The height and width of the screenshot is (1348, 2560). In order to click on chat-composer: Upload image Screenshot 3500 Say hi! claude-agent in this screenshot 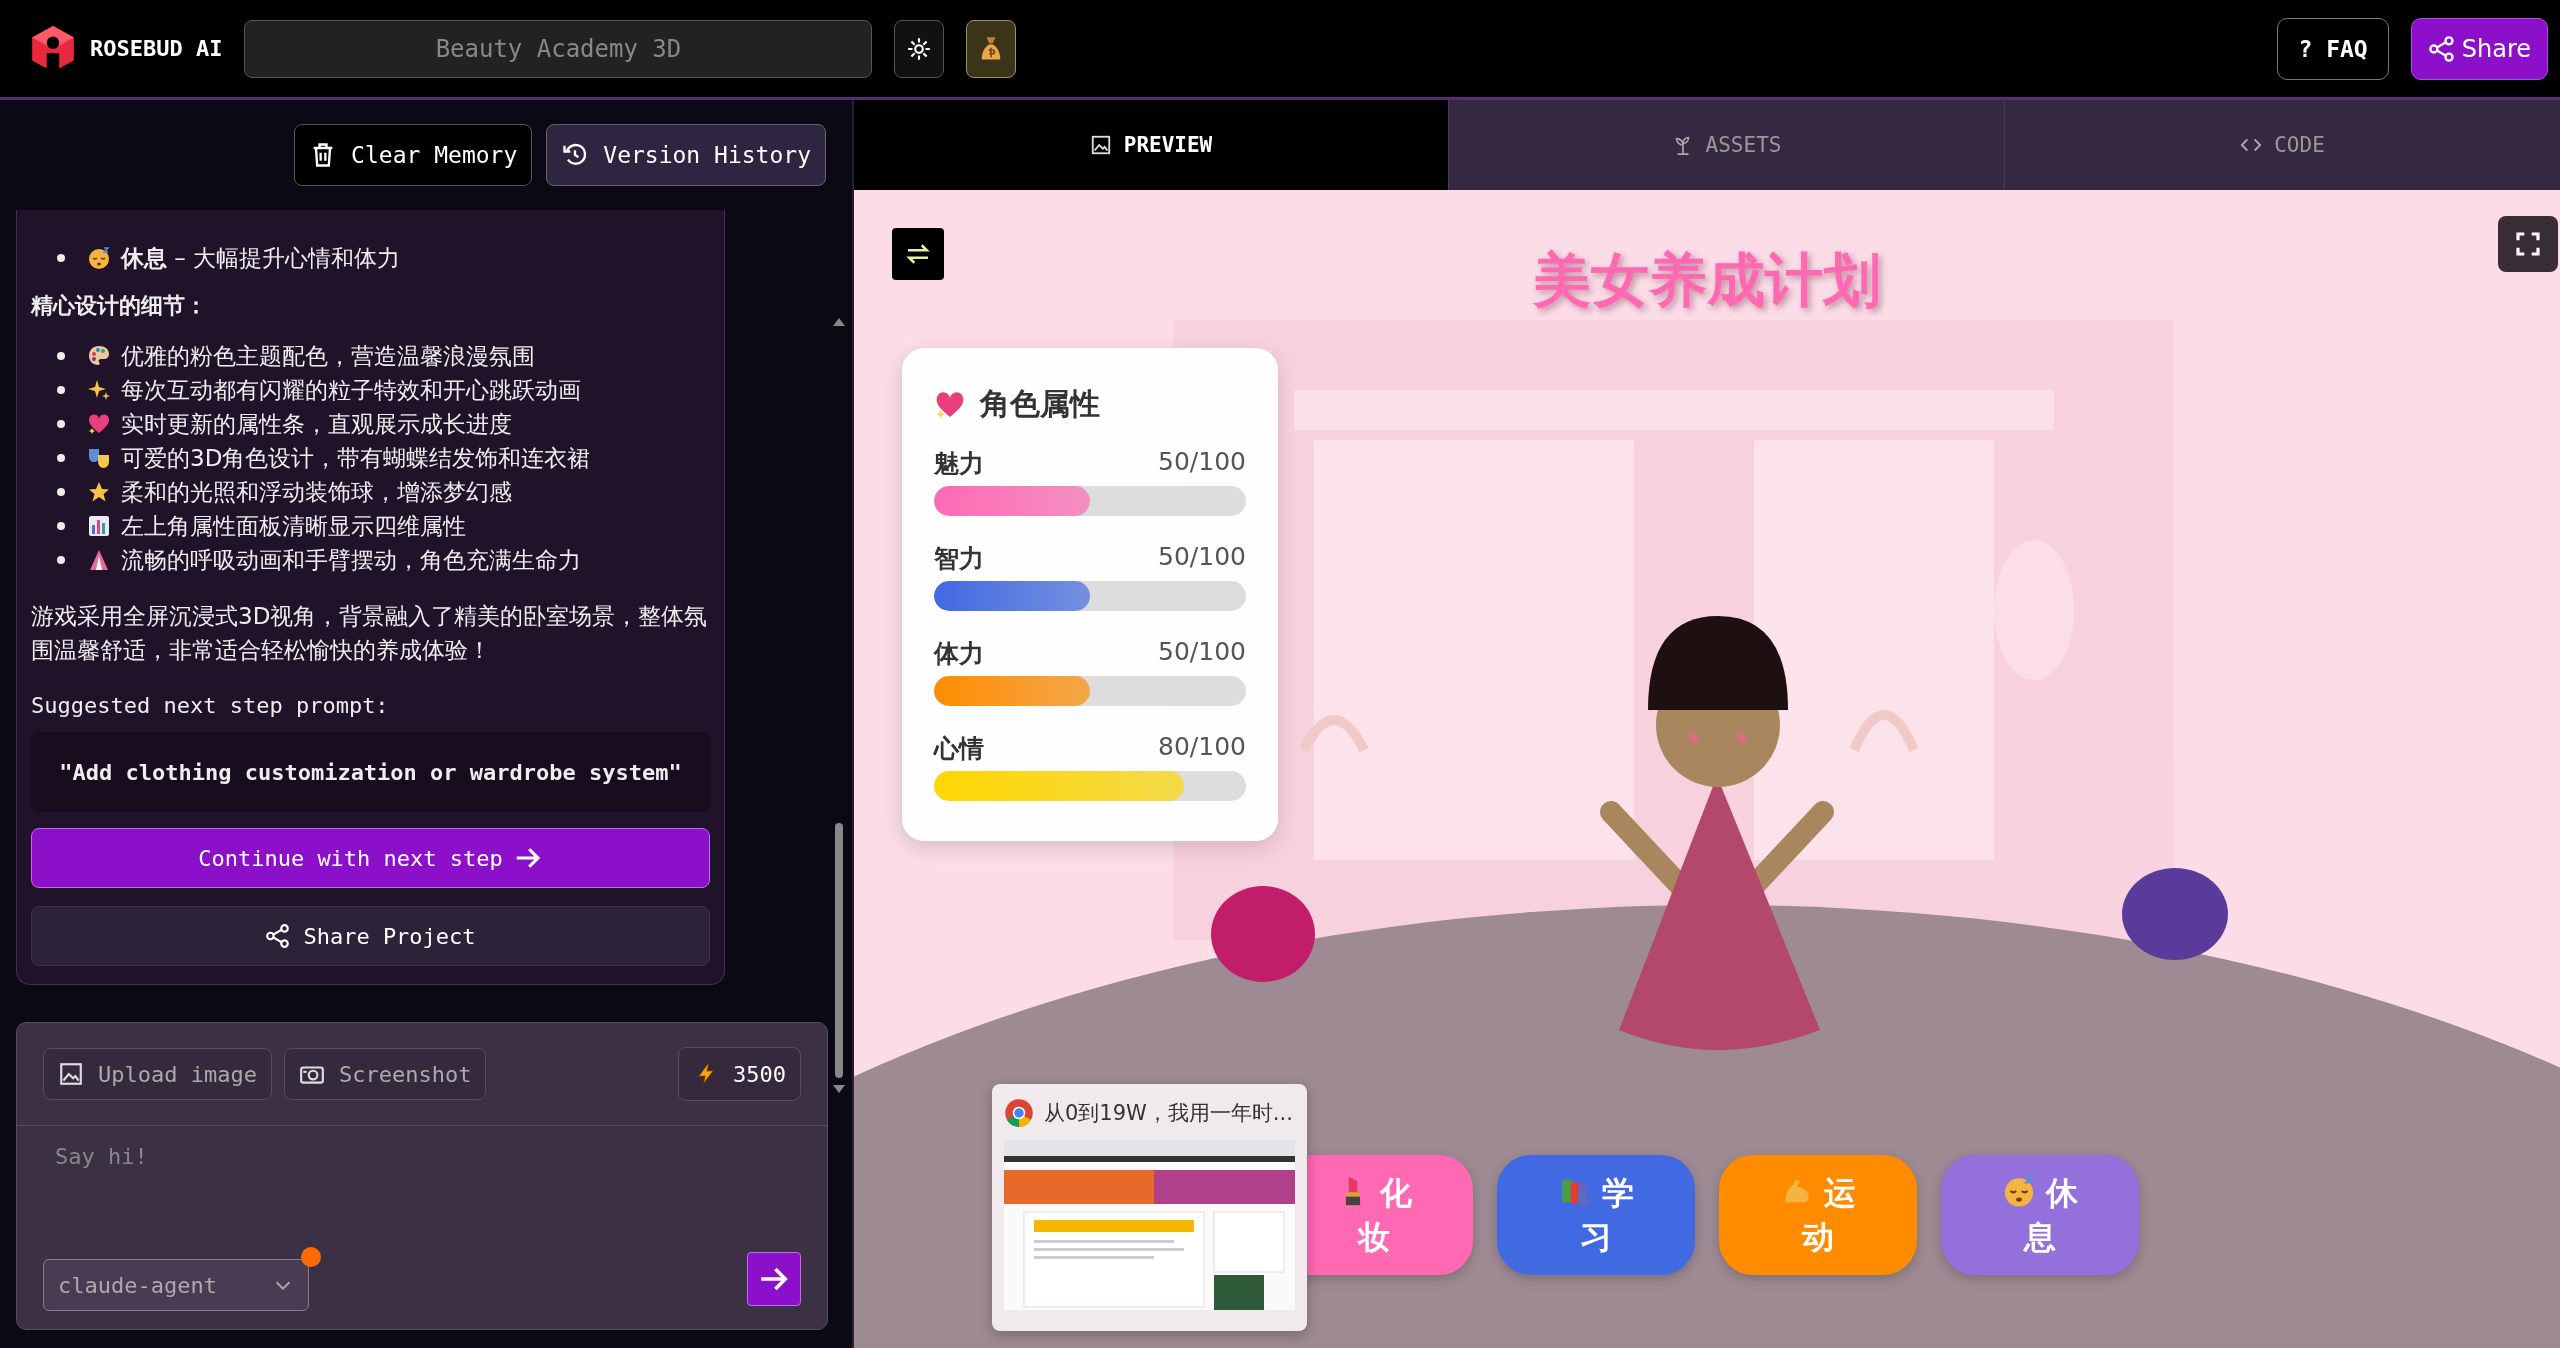, I will do `click(422, 1176)`.